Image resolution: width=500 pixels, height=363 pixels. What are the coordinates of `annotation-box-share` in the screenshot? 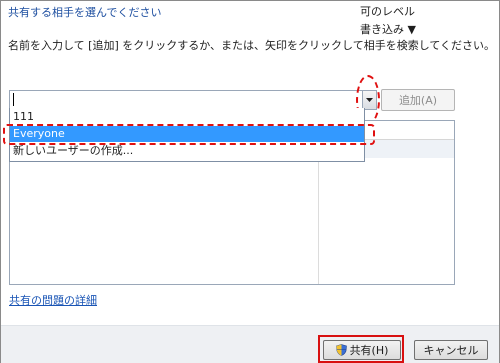 It's located at (361, 349).